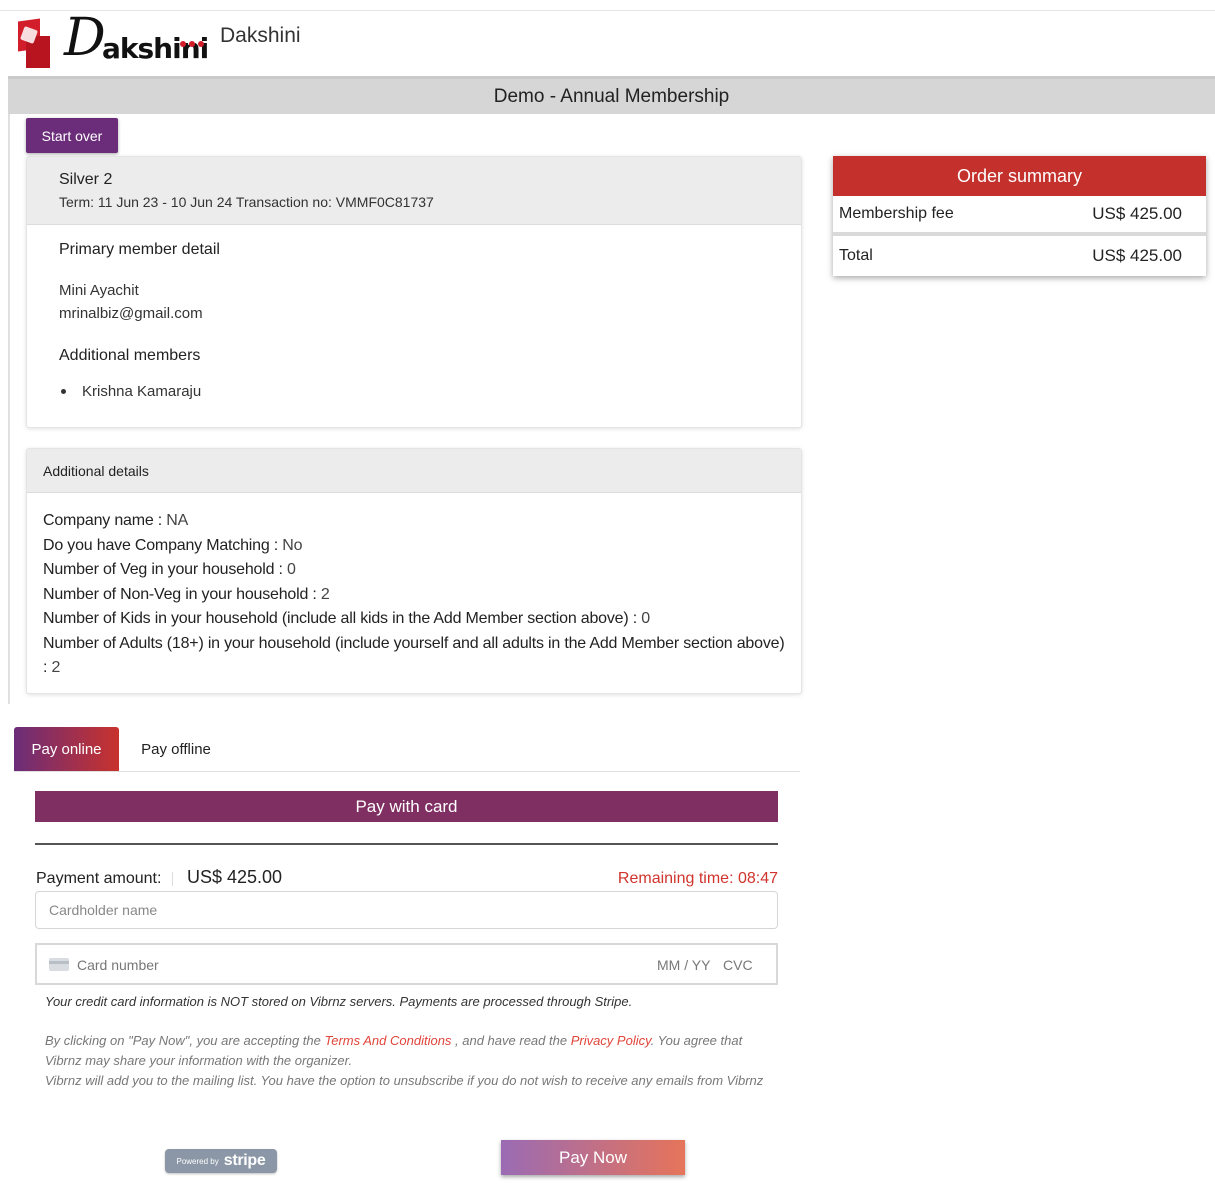 The width and height of the screenshot is (1215, 1197). Describe the element at coordinates (172, 879) in the screenshot. I see `payment-amount-separator` at that location.